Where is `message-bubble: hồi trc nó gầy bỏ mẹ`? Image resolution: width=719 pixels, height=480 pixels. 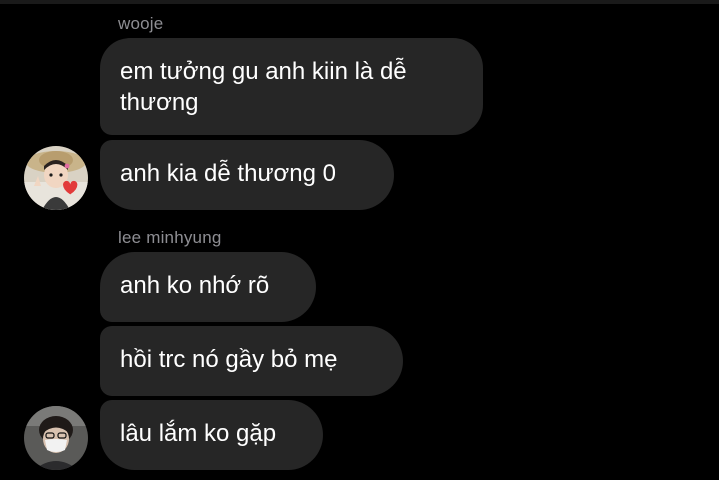 message-bubble: hồi trc nó gầy bỏ mẹ is located at coordinates (251, 361).